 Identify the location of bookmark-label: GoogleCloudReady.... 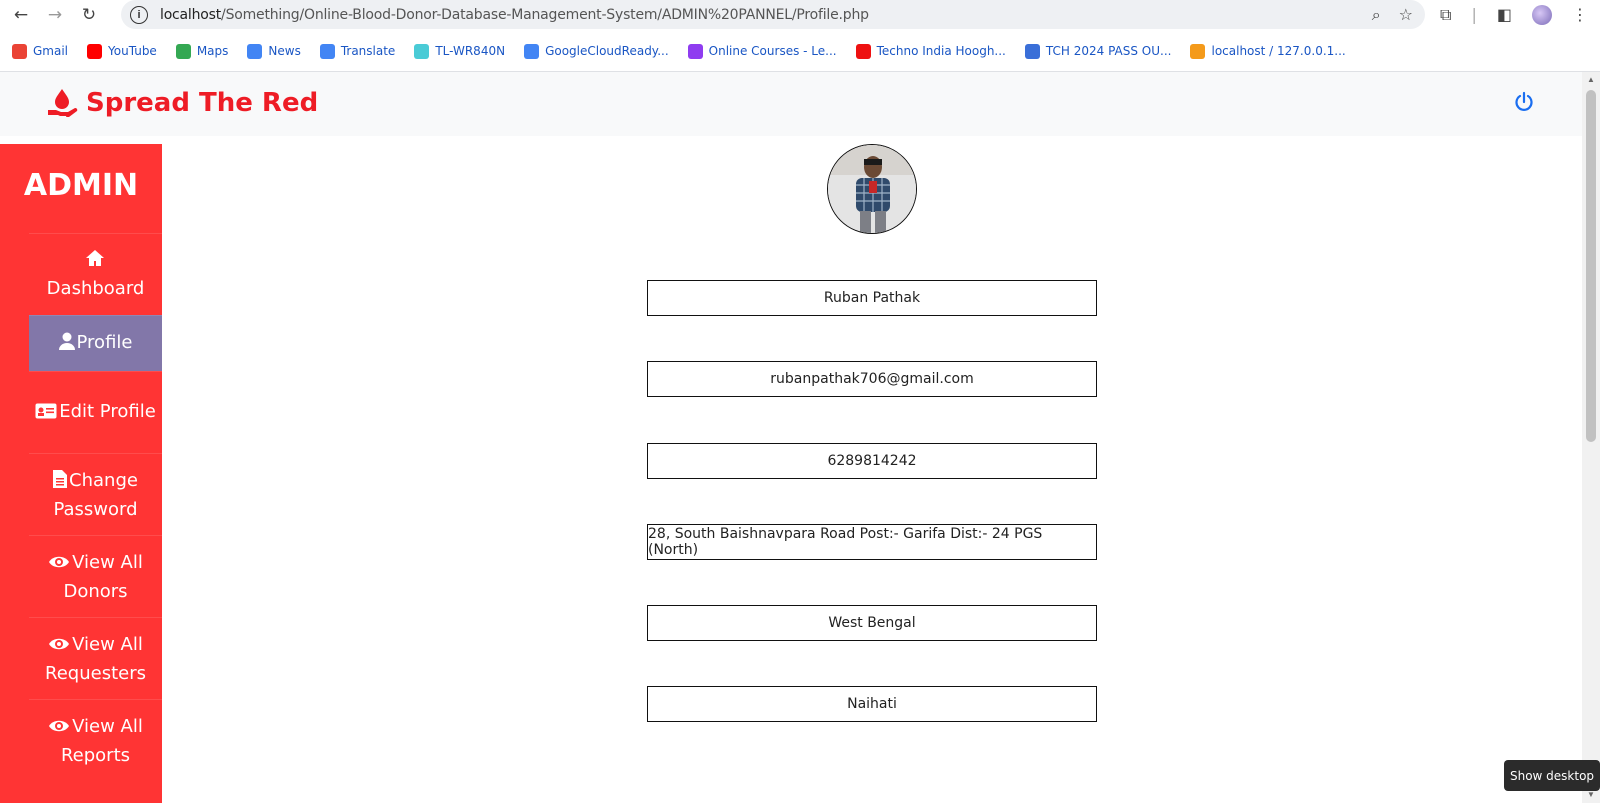
(607, 51).